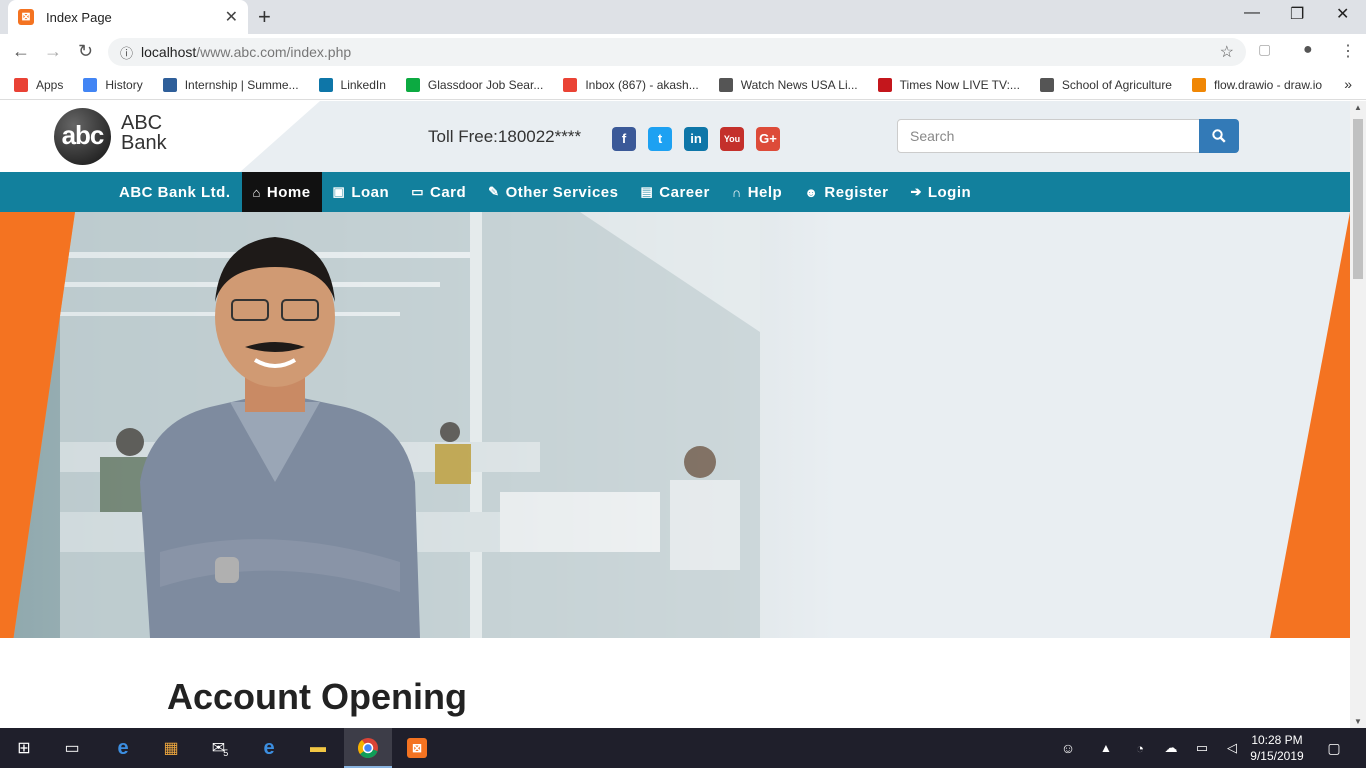  Describe the element at coordinates (123, 748) in the screenshot. I see `edge-icon: e` at that location.